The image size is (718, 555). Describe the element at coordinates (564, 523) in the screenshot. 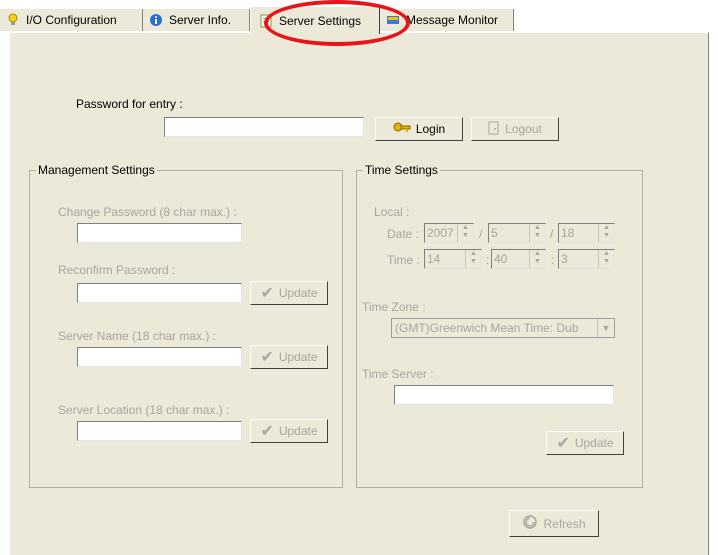

I see `refresh-label: Refresh` at that location.